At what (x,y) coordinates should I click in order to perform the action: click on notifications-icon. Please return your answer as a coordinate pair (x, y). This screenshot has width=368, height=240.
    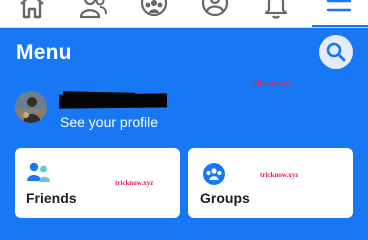
    Looking at the image, I should click on (279, 11).